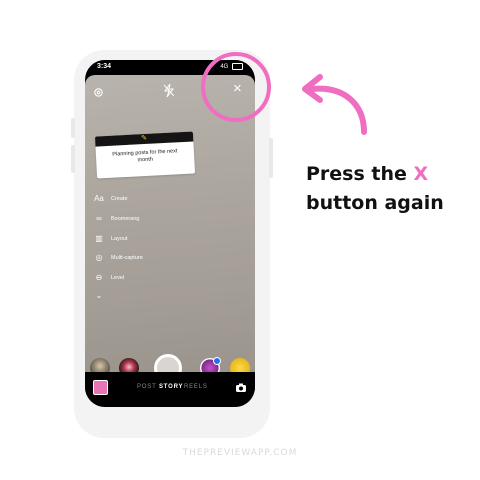 The width and height of the screenshot is (480, 480). Describe the element at coordinates (119, 238) in the screenshot. I see `tool-label: Layout` at that location.